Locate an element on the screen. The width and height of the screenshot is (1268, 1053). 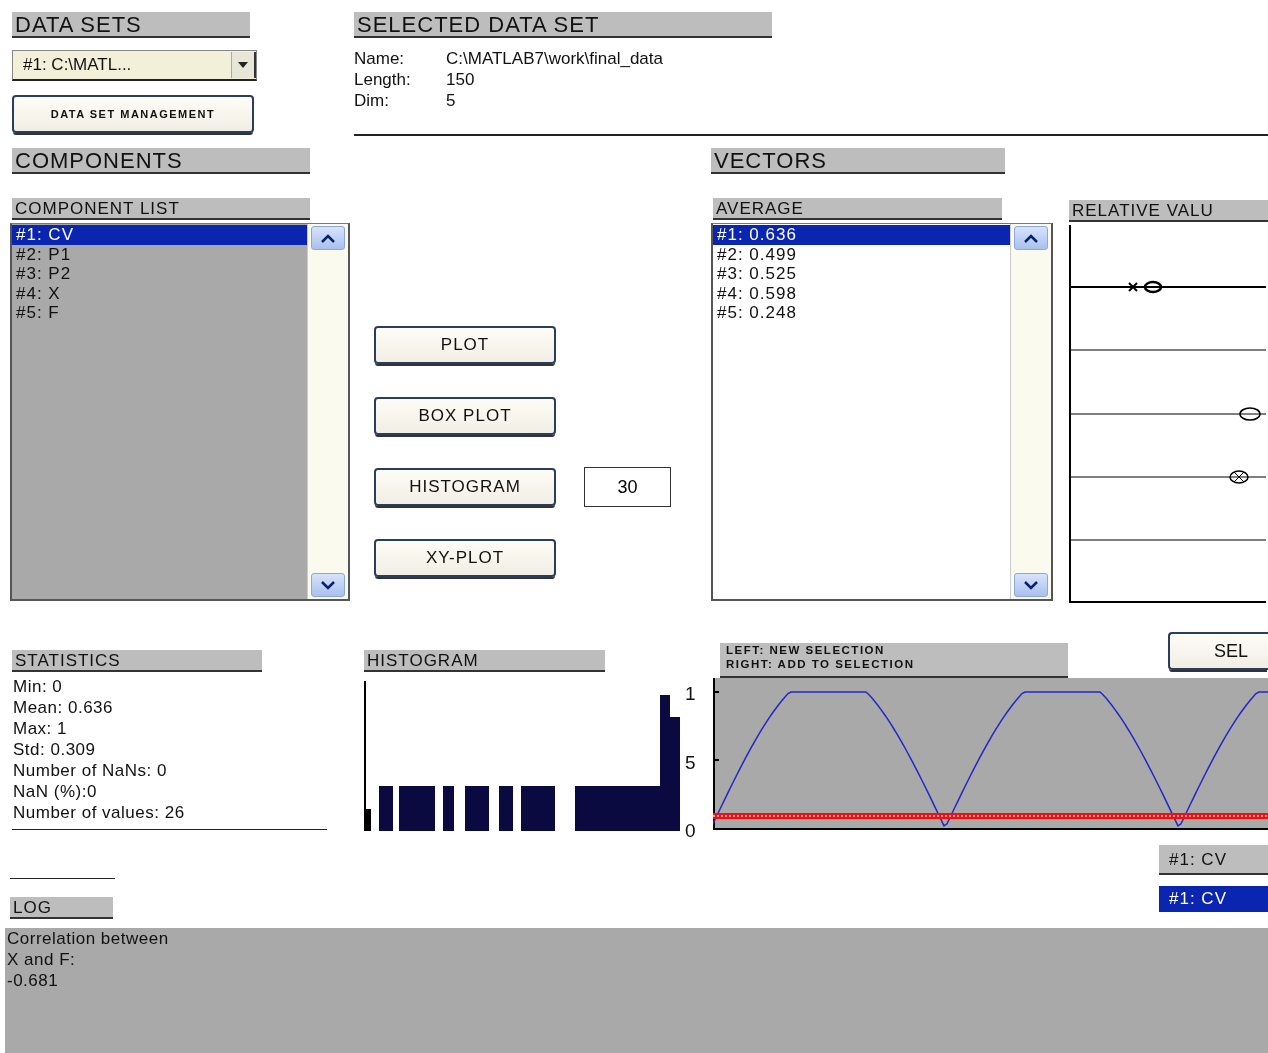
list-item: #3: P2 is located at coordinates (159, 274).